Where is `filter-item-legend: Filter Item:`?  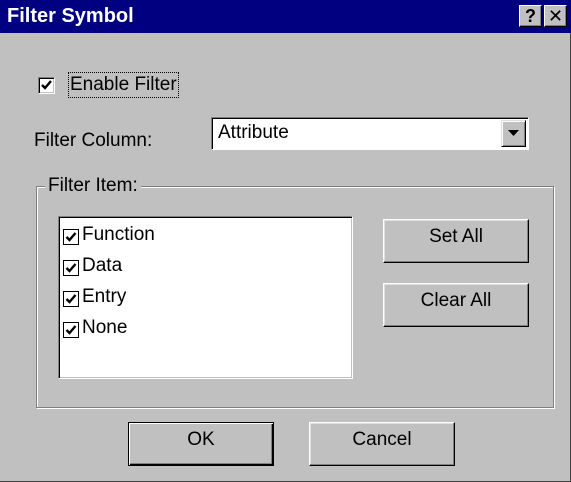 filter-item-legend: Filter Item: is located at coordinates (93, 186).